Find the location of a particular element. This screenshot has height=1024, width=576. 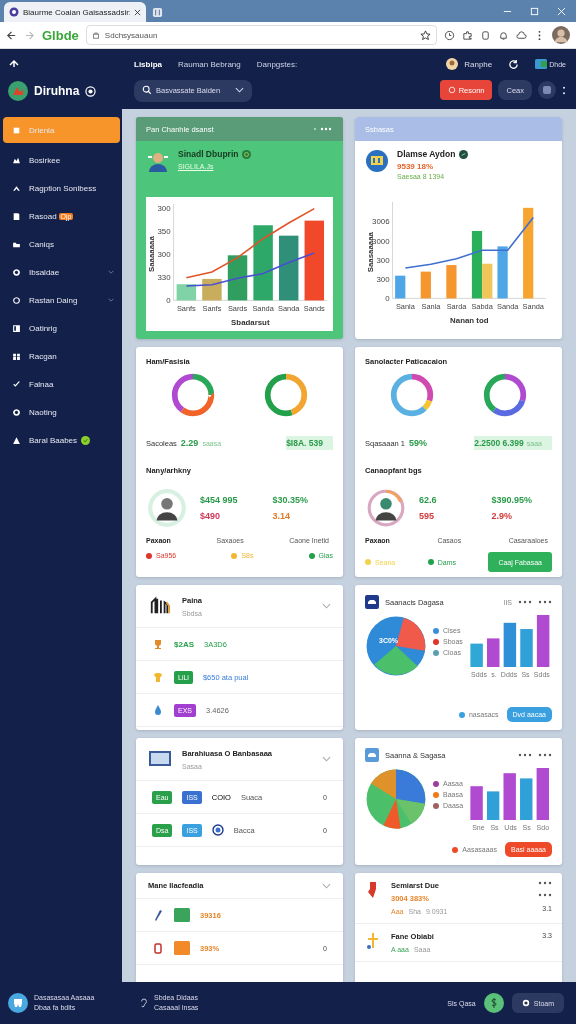

shirt-icon is located at coordinates (158, 677).